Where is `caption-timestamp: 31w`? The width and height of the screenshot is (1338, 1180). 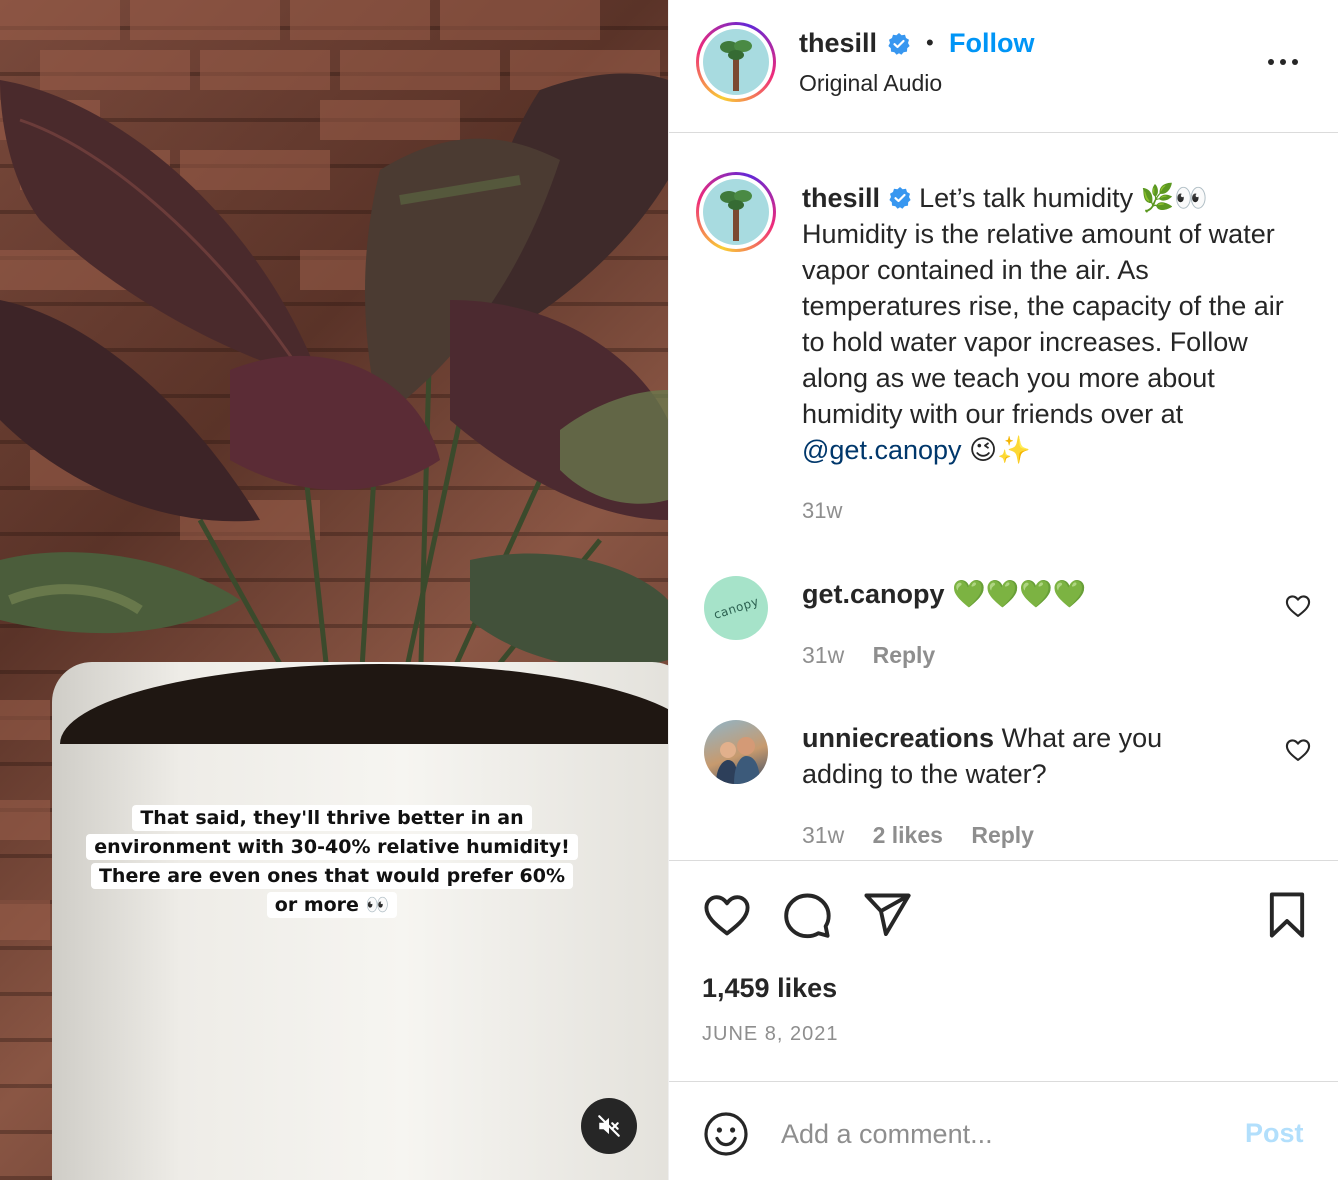
caption-timestamp: 31w is located at coordinates (822, 511).